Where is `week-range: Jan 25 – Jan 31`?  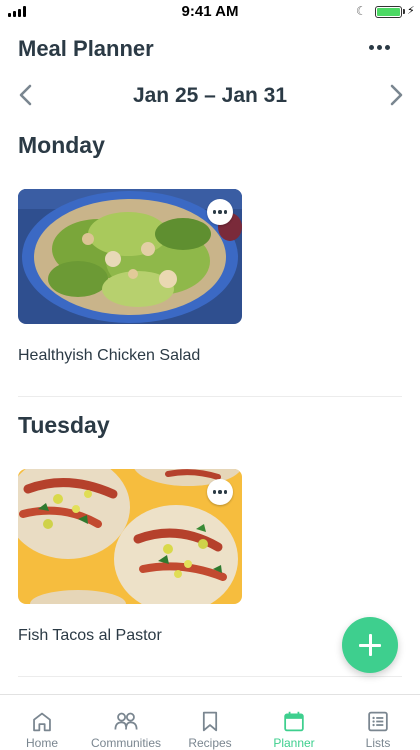 week-range: Jan 25 – Jan 31 is located at coordinates (210, 95).